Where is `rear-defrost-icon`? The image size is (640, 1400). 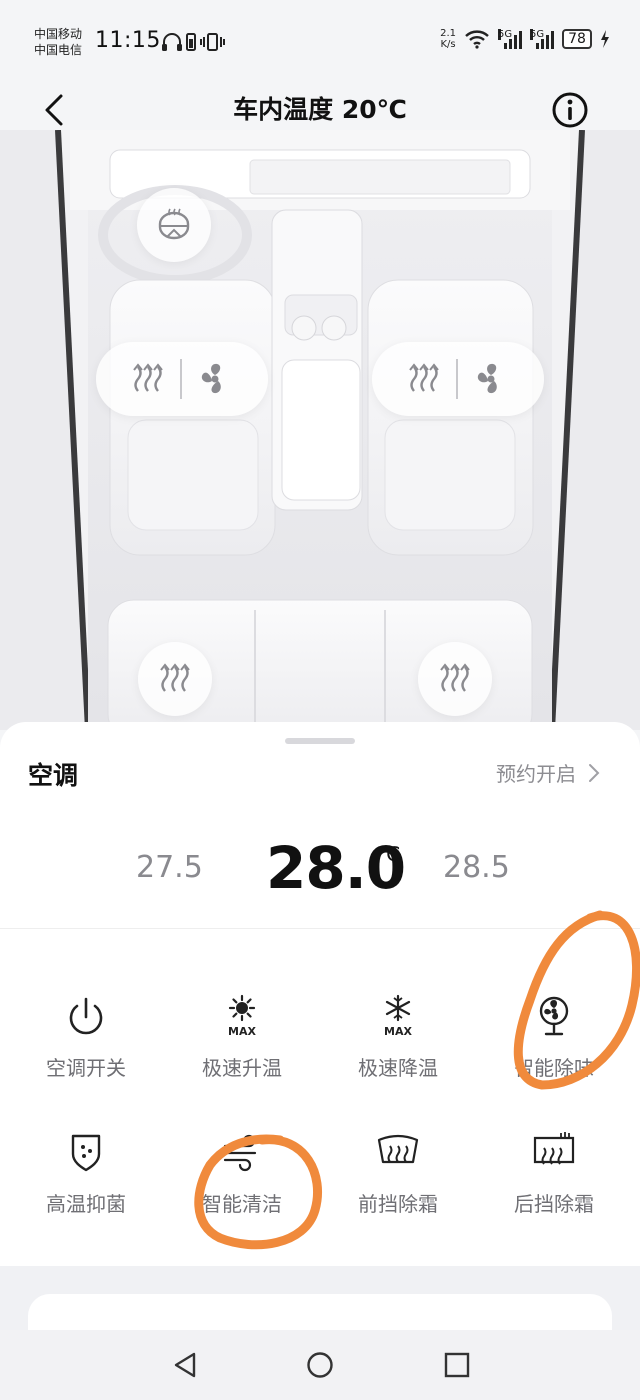
rear-defrost-icon is located at coordinates (554, 1148).